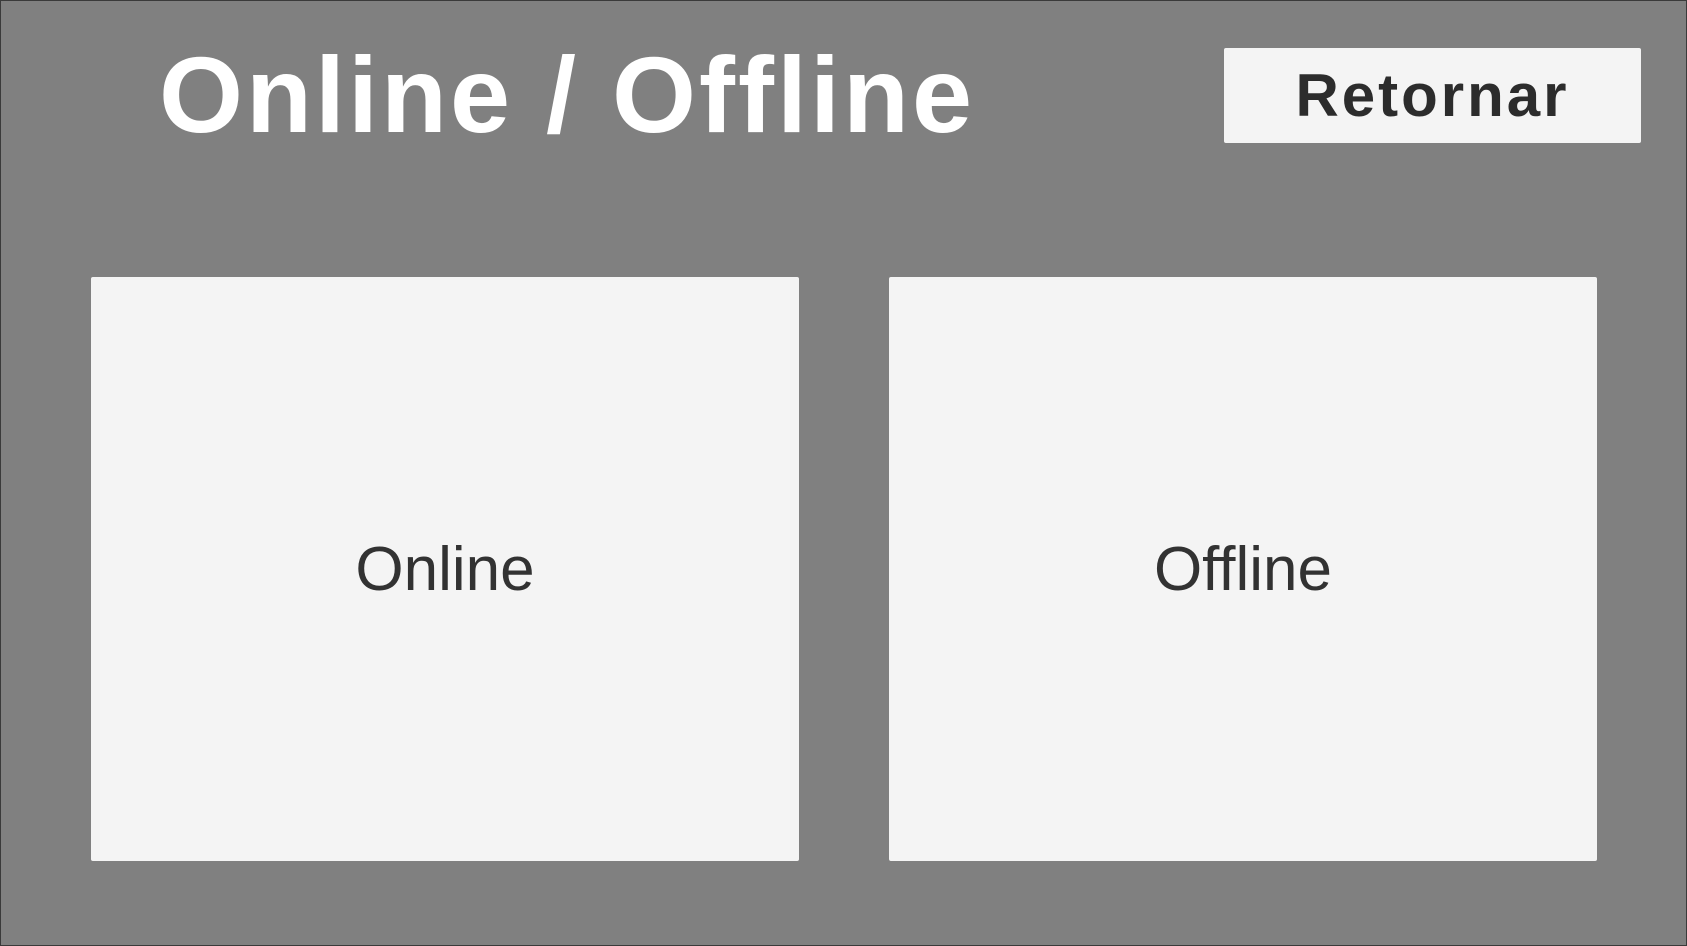  What do you see at coordinates (567, 94) in the screenshot?
I see `page-title: Online / Offline` at bounding box center [567, 94].